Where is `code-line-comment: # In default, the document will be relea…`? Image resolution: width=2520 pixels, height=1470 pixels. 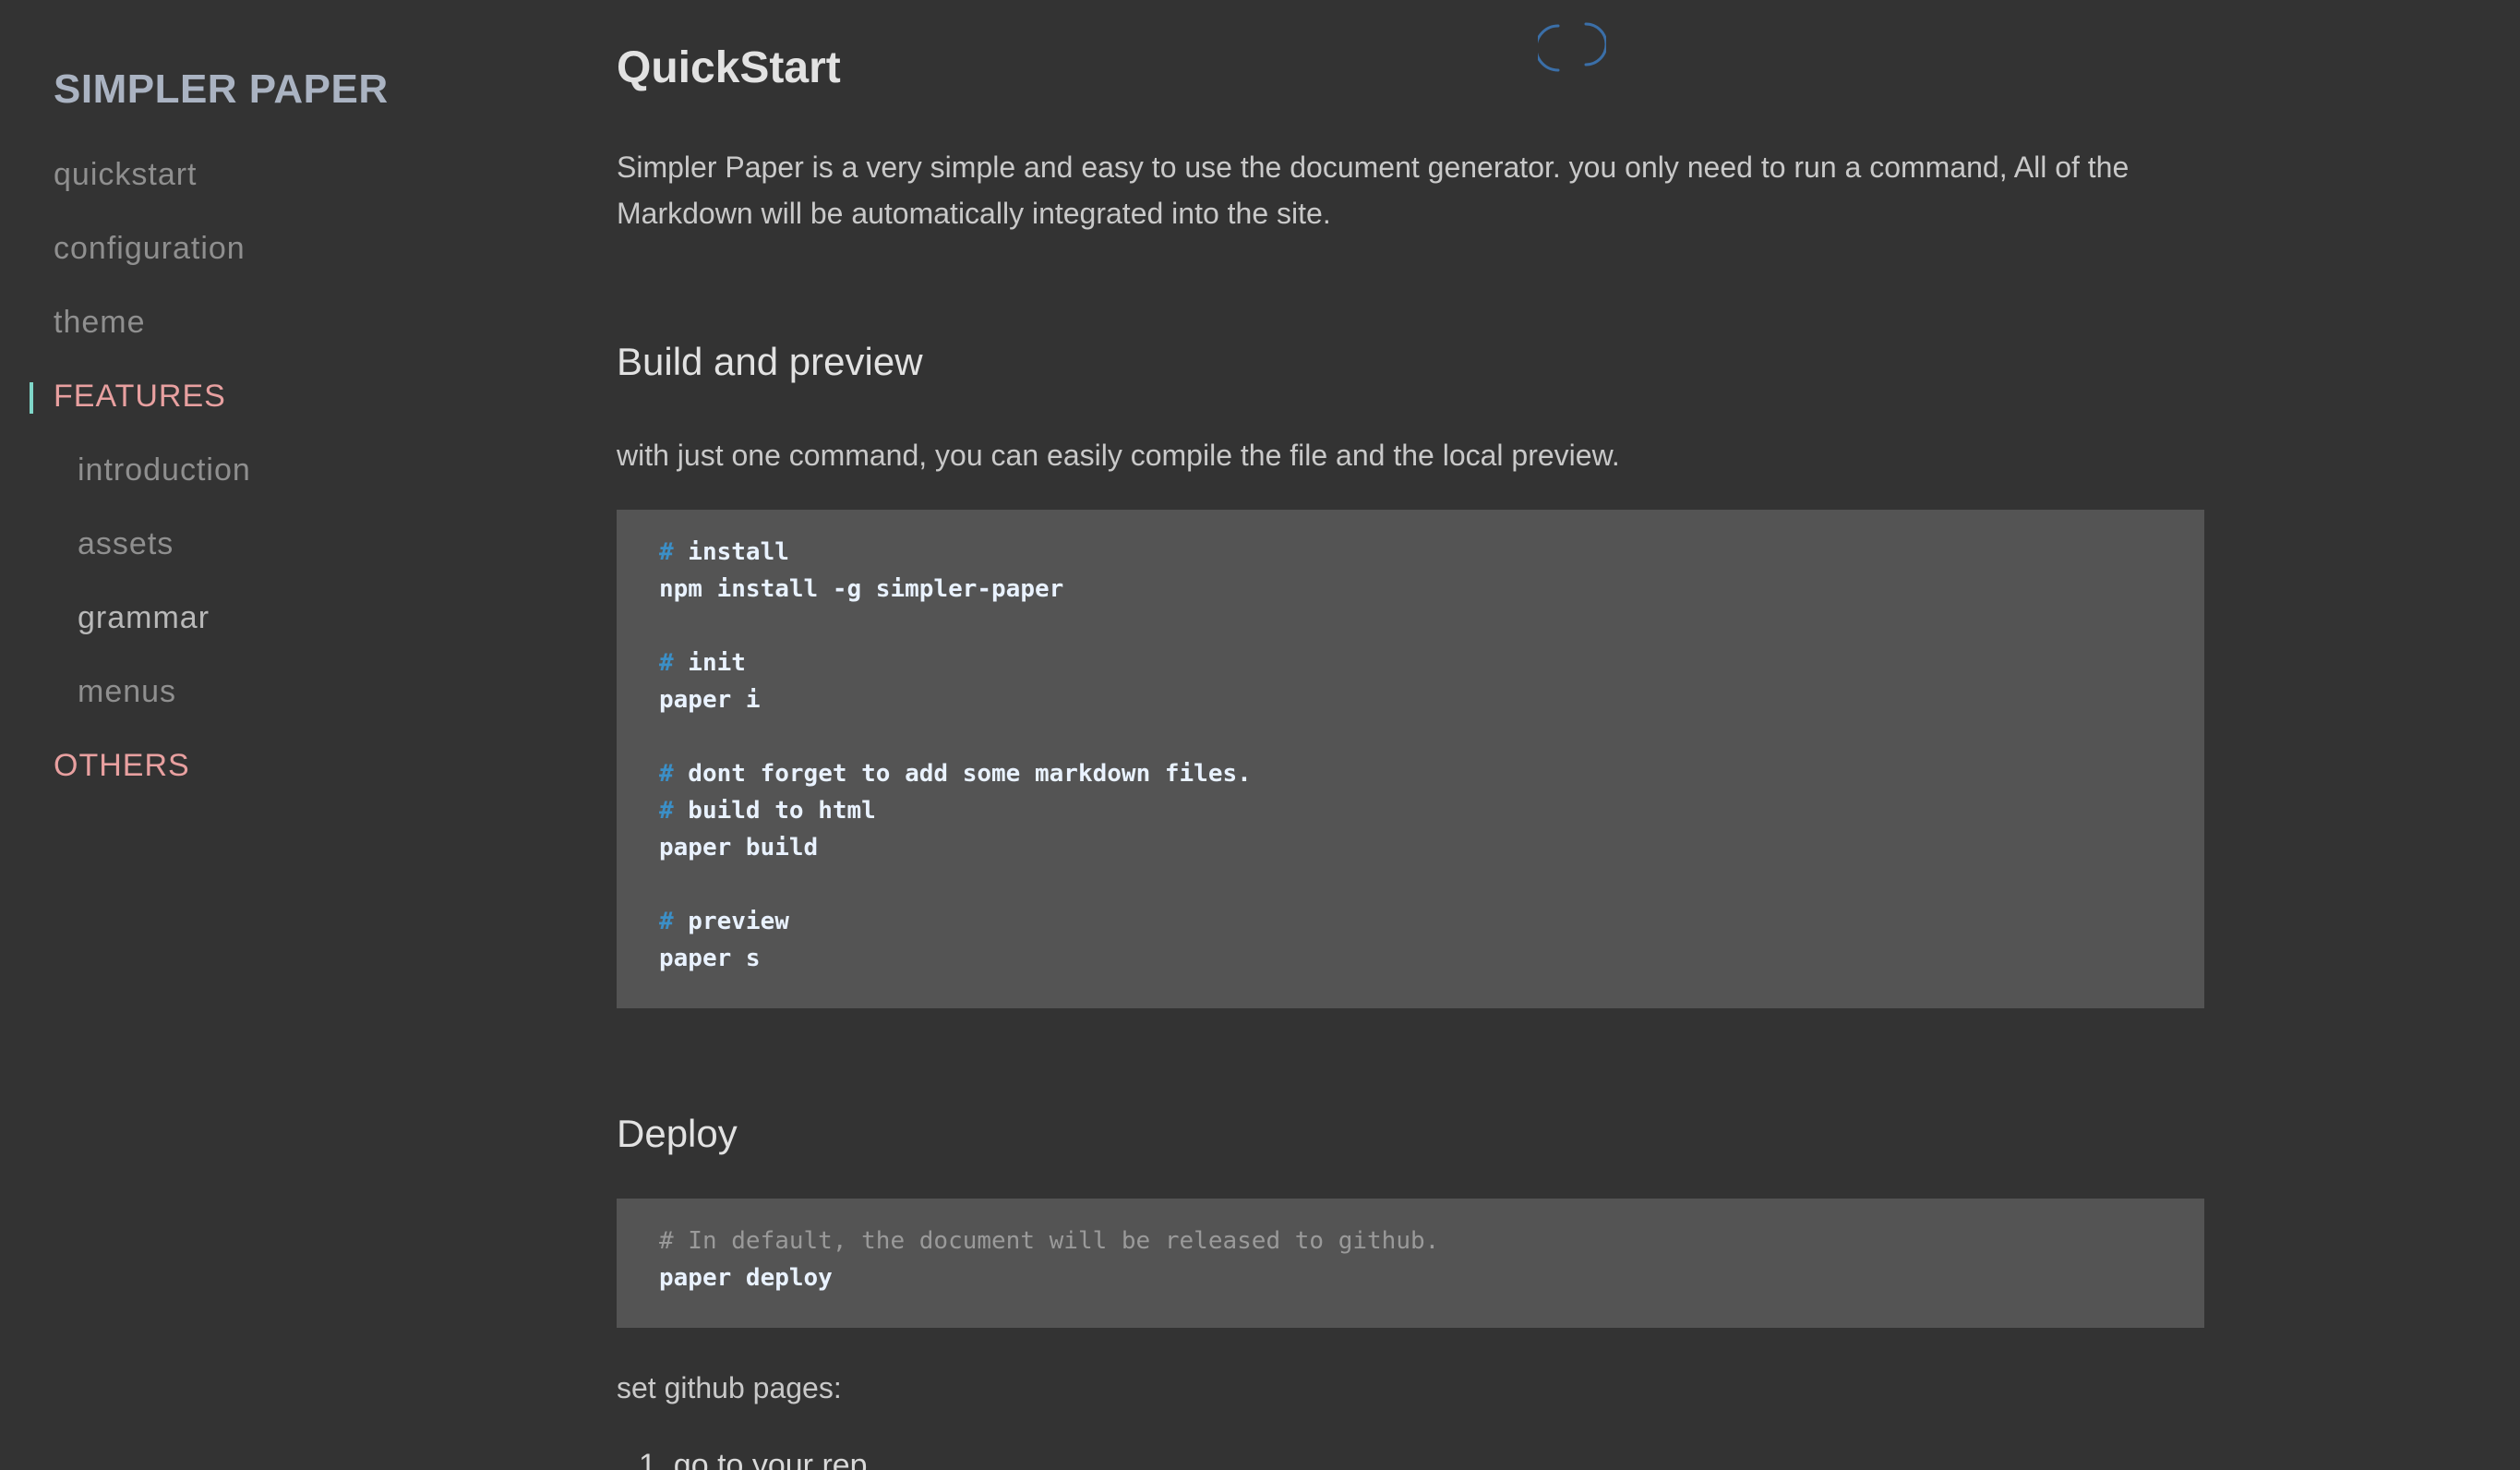 code-line-comment: # In default, the document will be relea… is located at coordinates (1049, 1241).